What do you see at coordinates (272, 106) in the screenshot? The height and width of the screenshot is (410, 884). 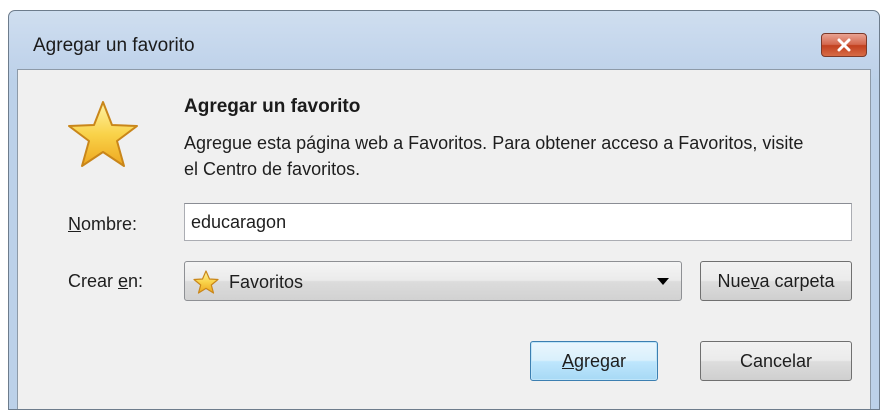 I see `dialog-heading: Agregar un favorito` at bounding box center [272, 106].